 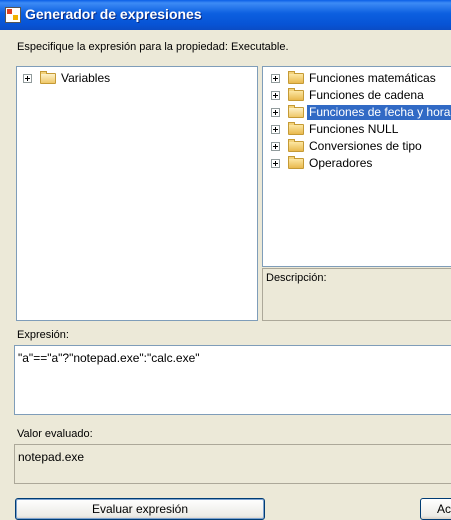 I want to click on evaluated-value: notepad.exe, so click(x=51, y=457).